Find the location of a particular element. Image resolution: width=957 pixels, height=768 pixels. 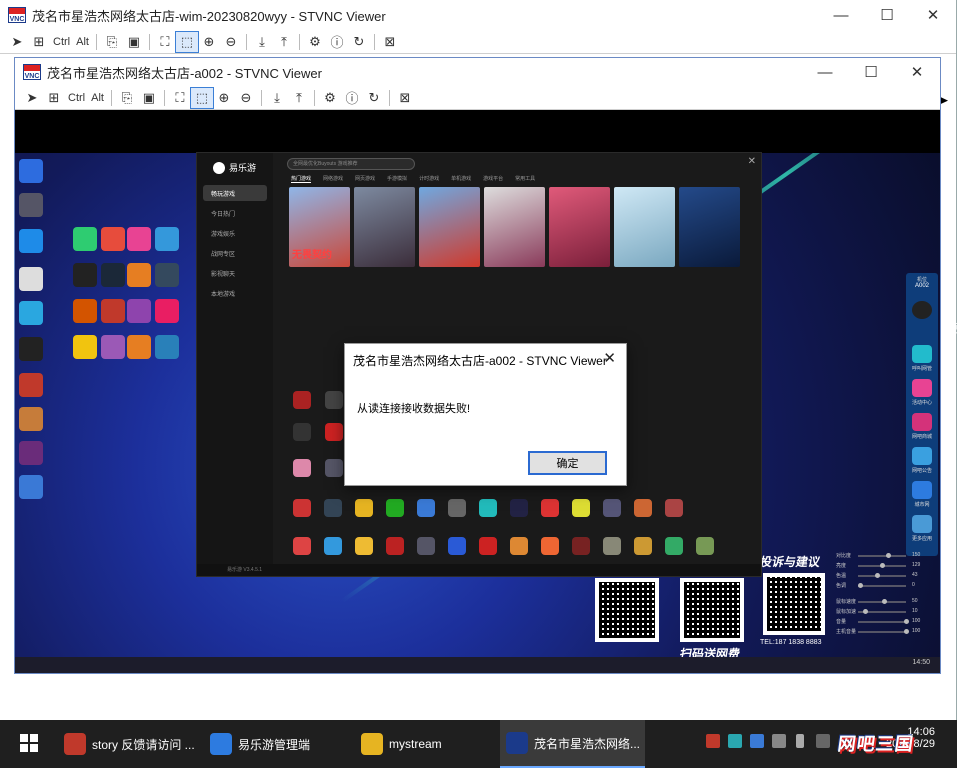

usb-icon is located at coordinates (800, 741).